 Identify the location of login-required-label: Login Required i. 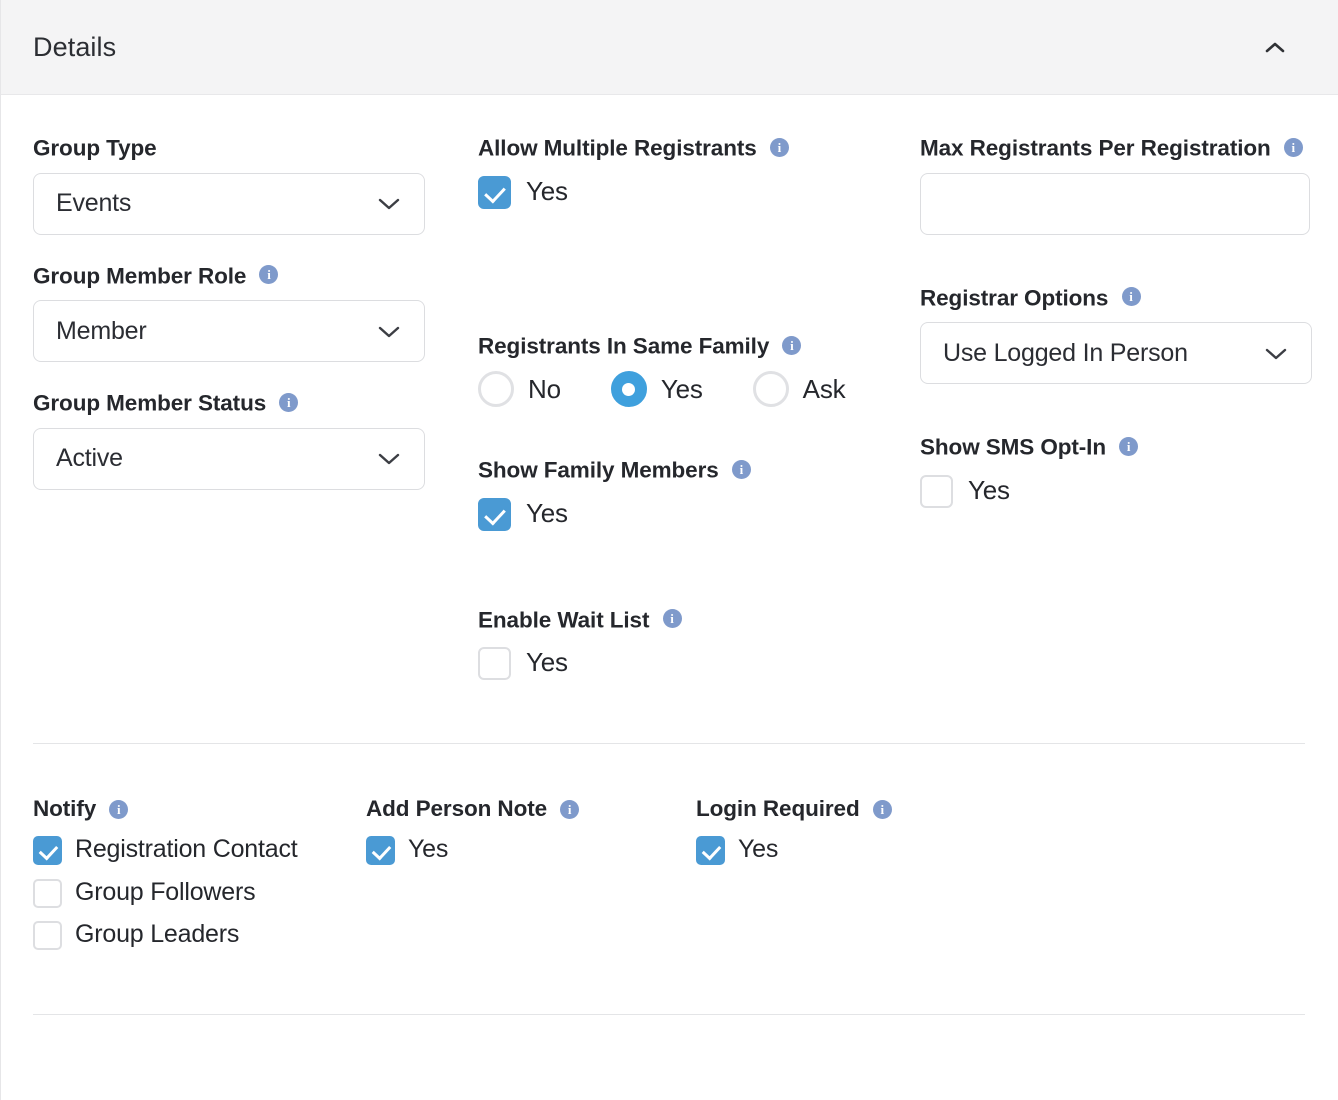
(896, 809).